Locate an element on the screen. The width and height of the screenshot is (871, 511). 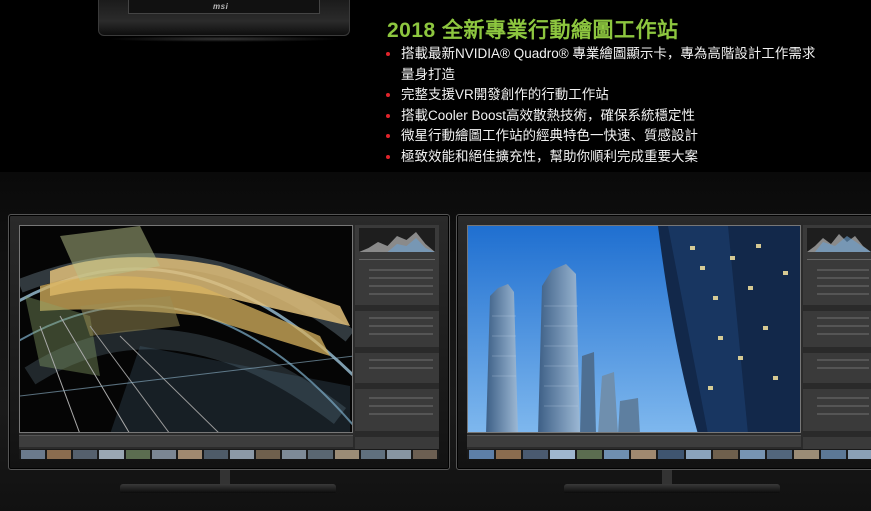
feature-item: 完整支援VR開發創作的行動工作站 is located at coordinates (606, 95).